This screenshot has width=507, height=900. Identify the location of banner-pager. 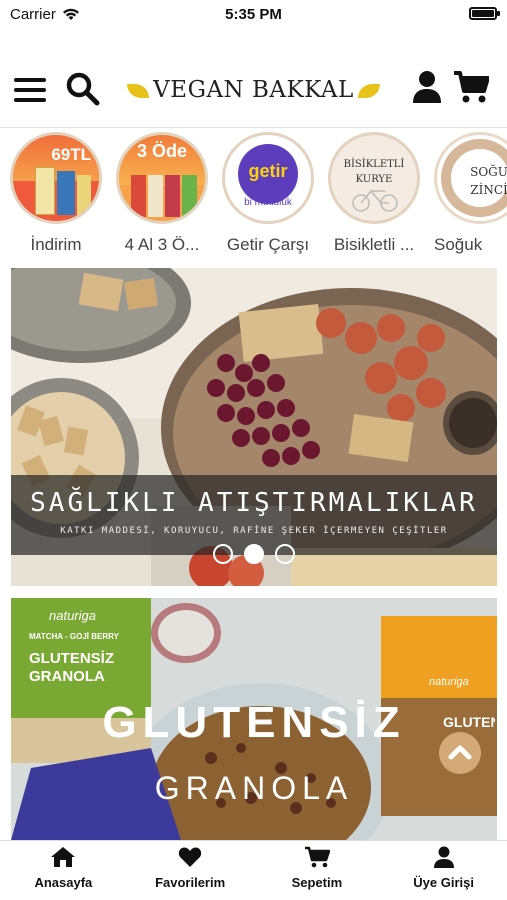
(255, 554).